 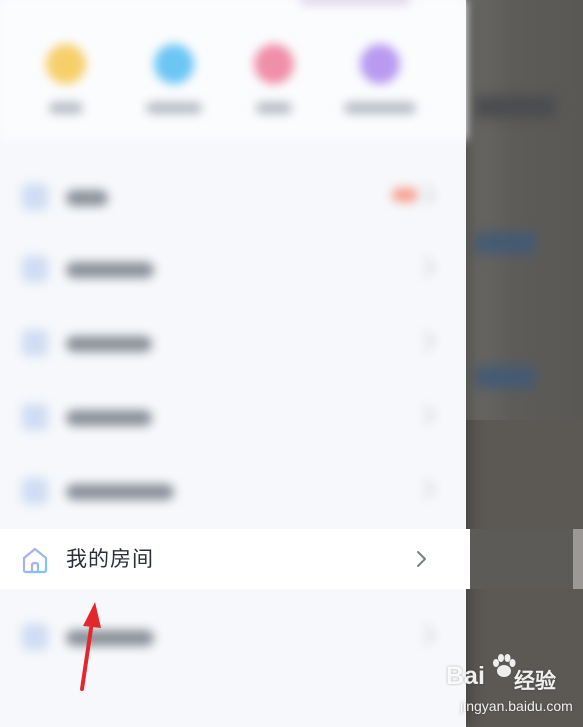 I want to click on baidu-jingyan-watermark: Bai 经验 jingyan.baidu.com, so click(x=513, y=690).